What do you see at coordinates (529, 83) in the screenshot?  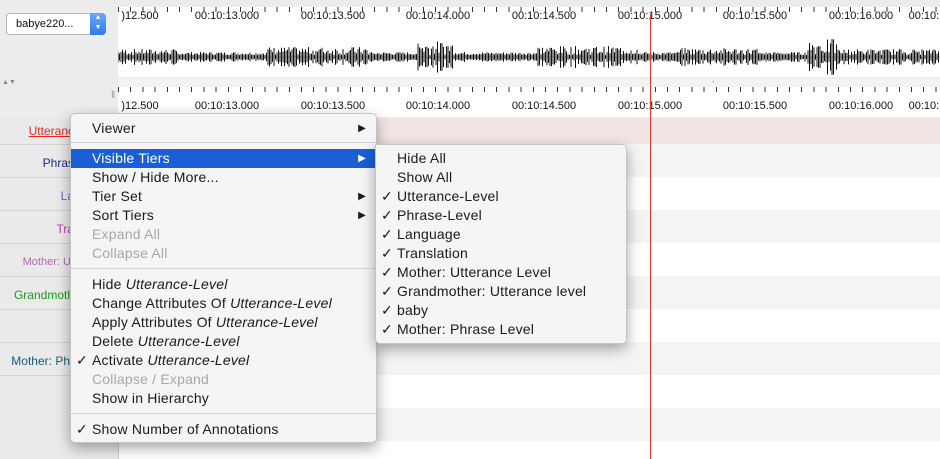 I see `waveform-scroll-strip: ◦` at bounding box center [529, 83].